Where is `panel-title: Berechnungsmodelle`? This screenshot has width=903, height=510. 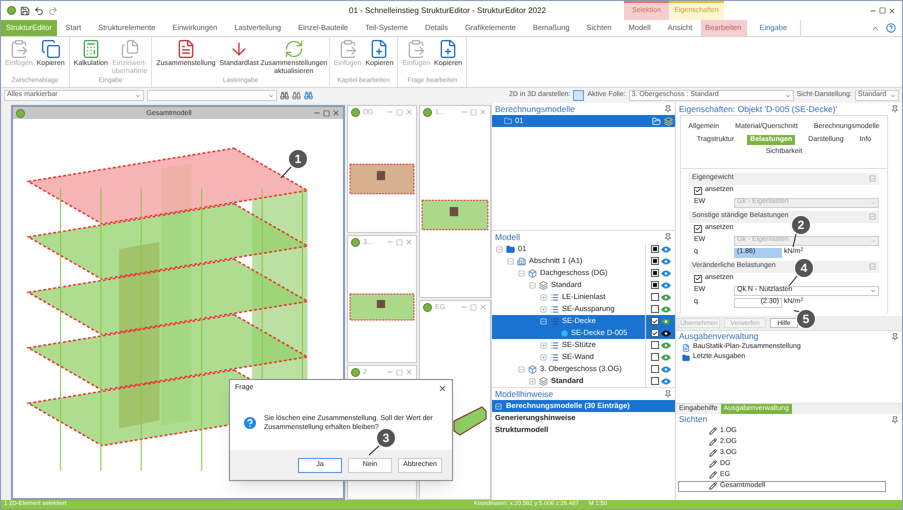 panel-title: Berechnungsmodelle is located at coordinates (535, 109).